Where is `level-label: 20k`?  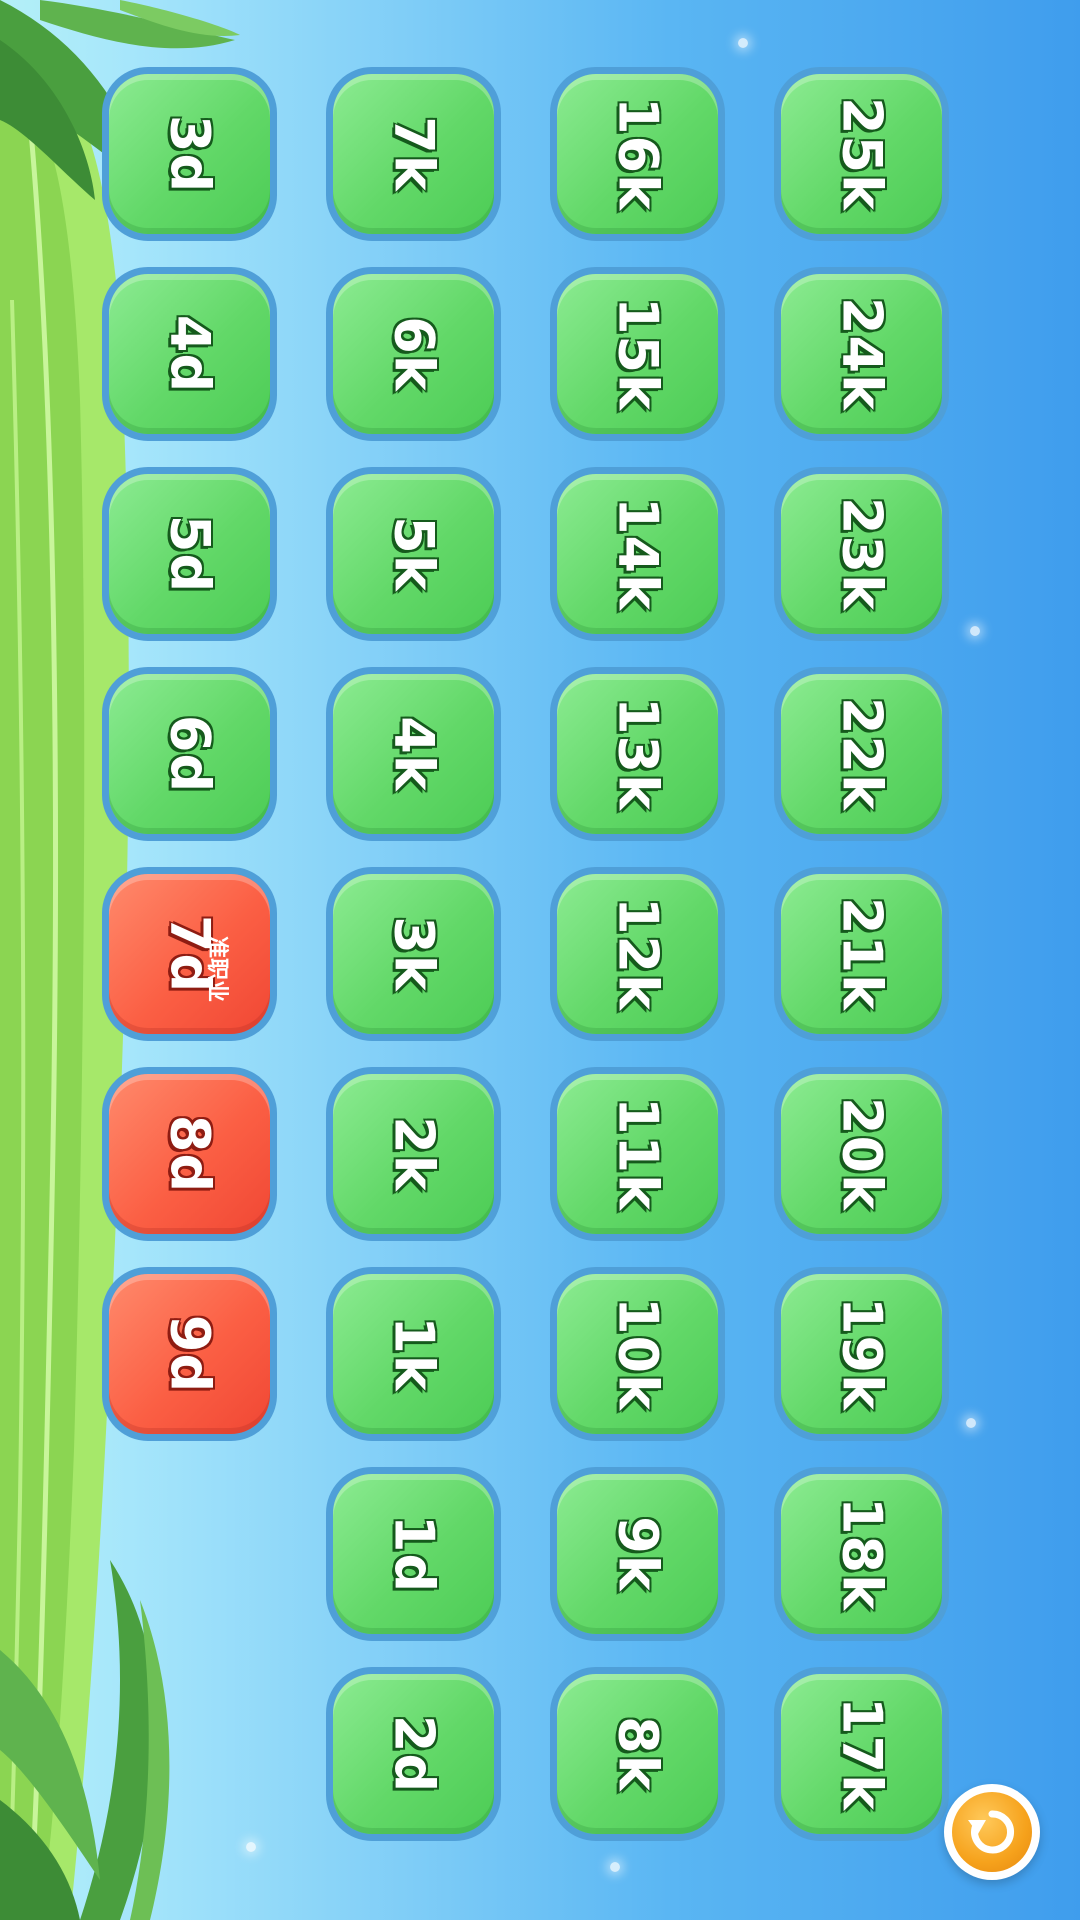
level-label: 20k is located at coordinates (861, 1154).